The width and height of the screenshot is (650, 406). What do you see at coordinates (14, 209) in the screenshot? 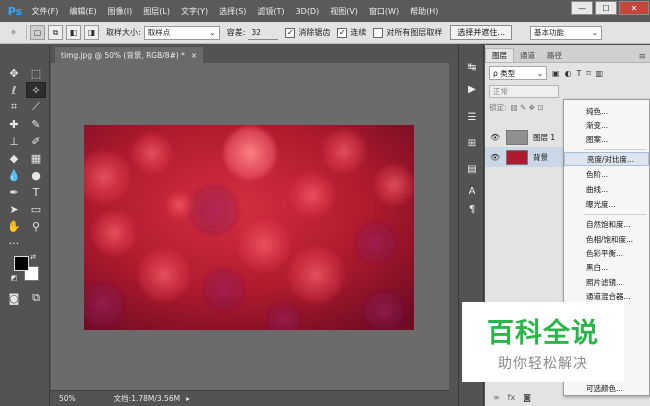
I see `path-selection-icon: ➤` at bounding box center [14, 209].